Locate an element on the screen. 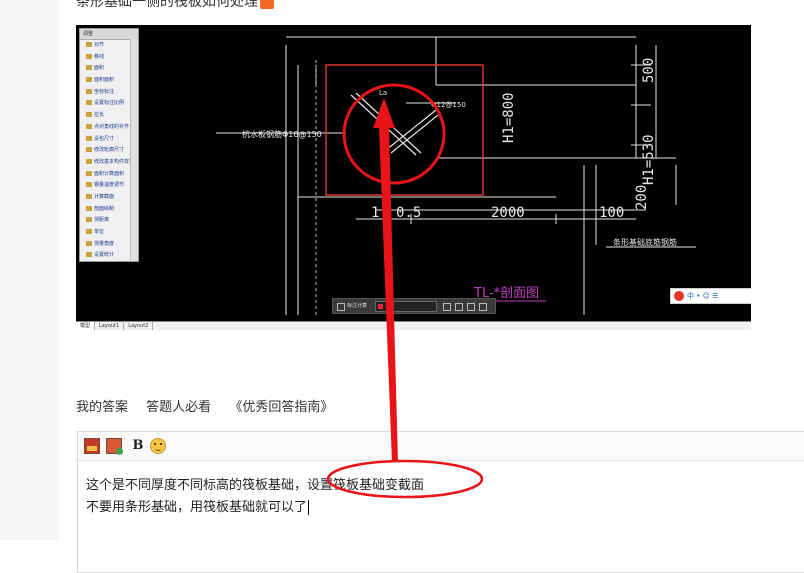 The width and height of the screenshot is (804, 573). answer-line-2: 不要用条形基础，用筏板基础就可以了 is located at coordinates (445, 508).